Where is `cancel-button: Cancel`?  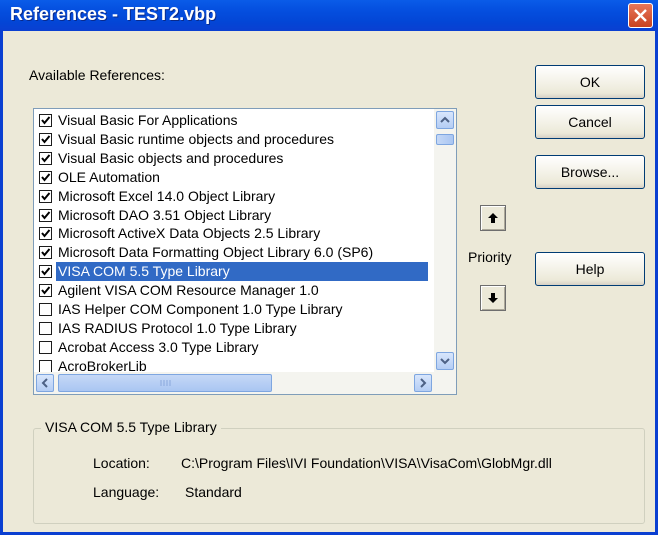
cancel-button: Cancel is located at coordinates (590, 122).